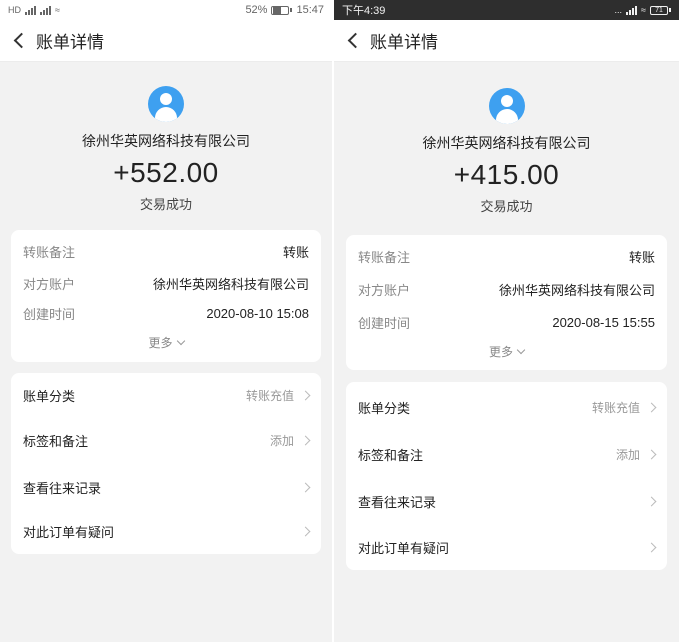 This screenshot has width=679, height=642. Describe the element at coordinates (14, 9) in the screenshot. I see `hd-icon: HD` at that location.